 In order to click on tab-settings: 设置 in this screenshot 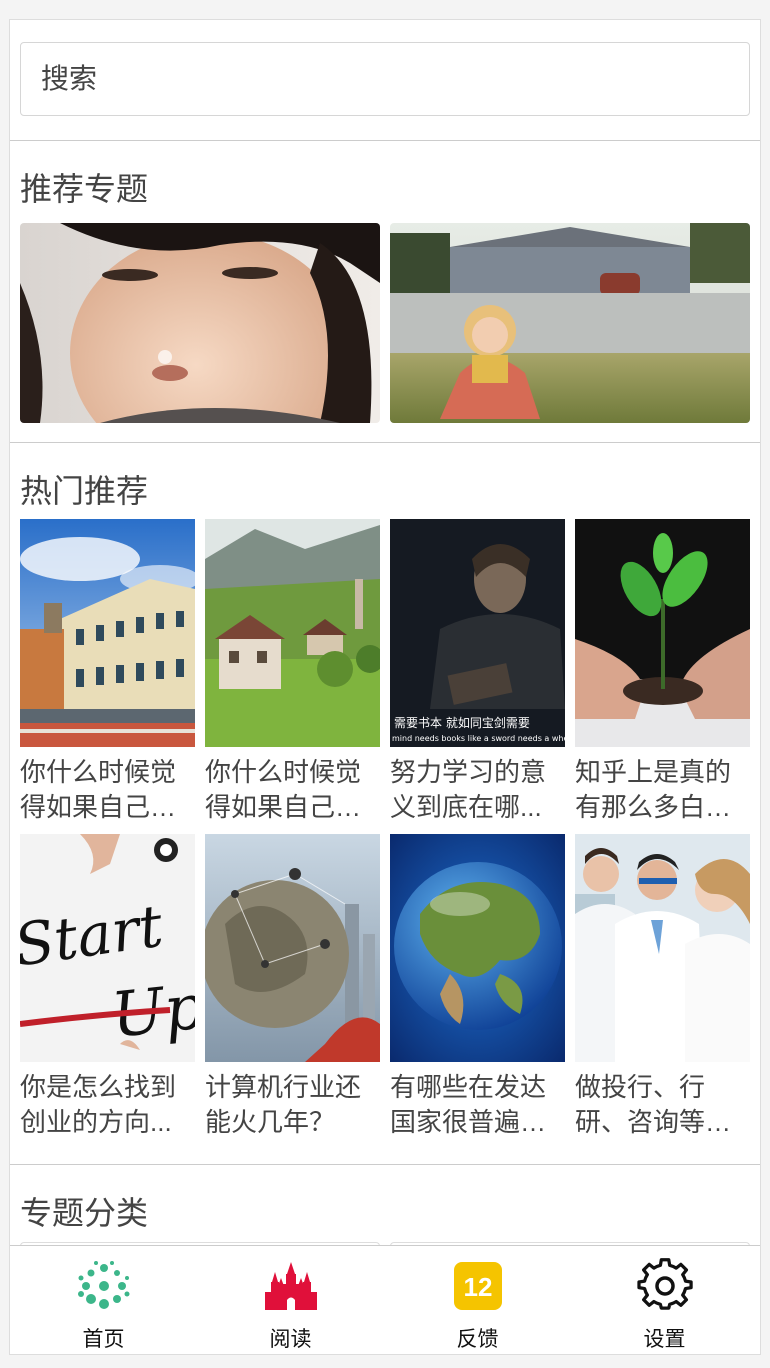, I will do `click(664, 1300)`.